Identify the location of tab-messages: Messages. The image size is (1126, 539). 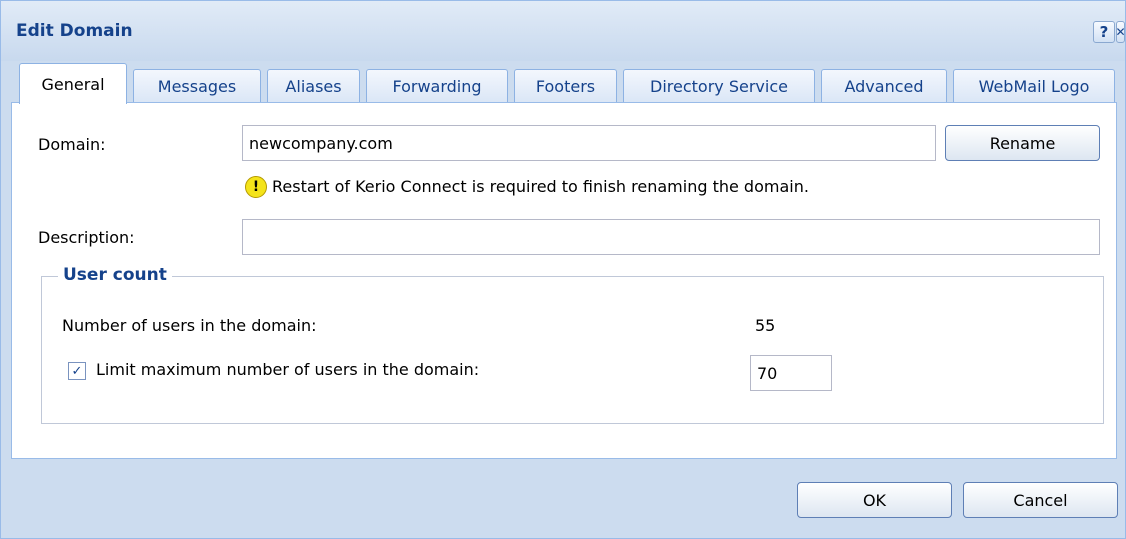
(197, 86).